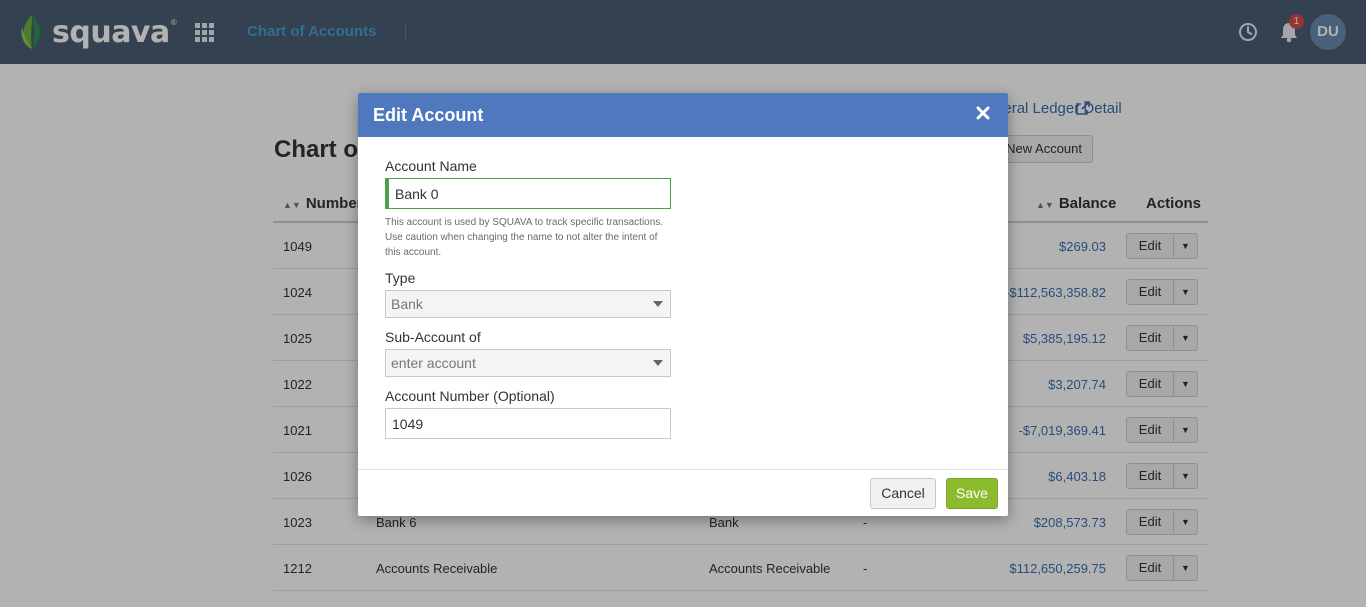 The image size is (1366, 607). What do you see at coordinates (528, 363) in the screenshot?
I see `sub-account-select: enter account` at bounding box center [528, 363].